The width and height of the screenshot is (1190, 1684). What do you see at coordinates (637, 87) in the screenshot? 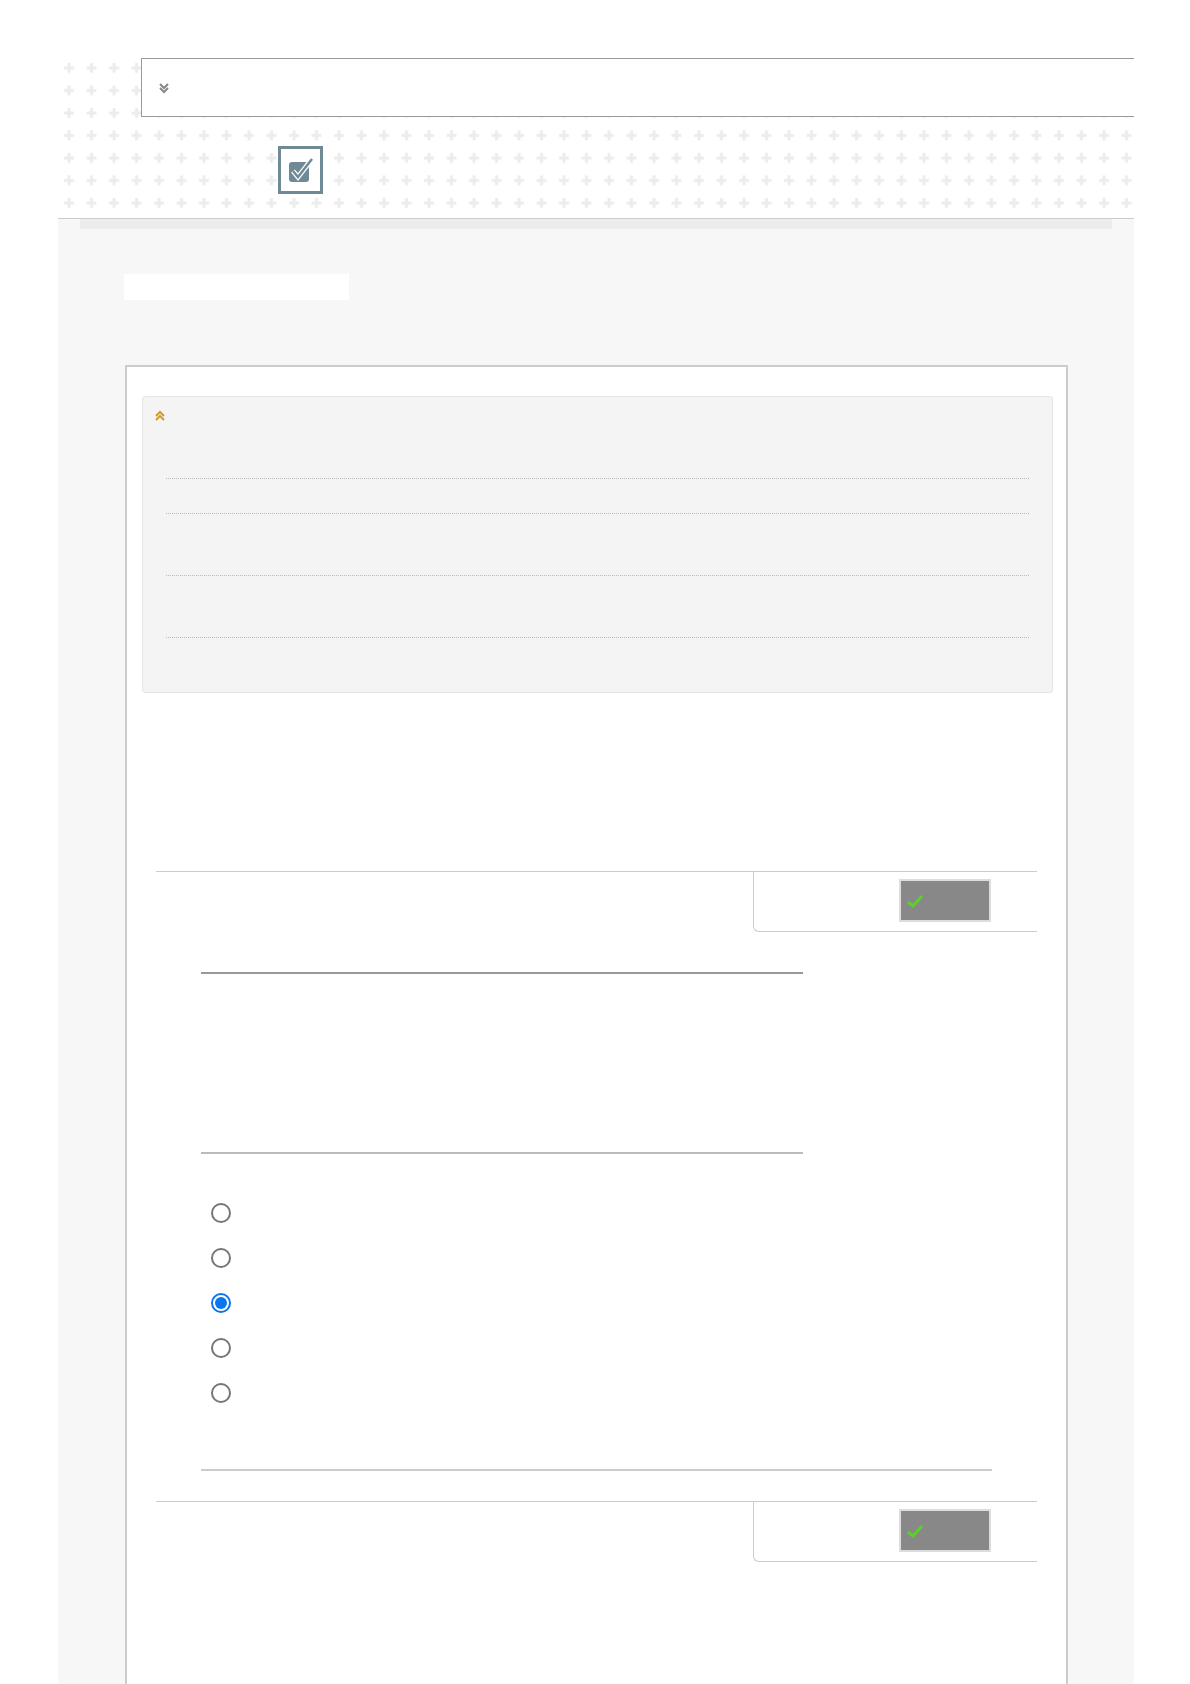
I see `header-bar` at bounding box center [637, 87].